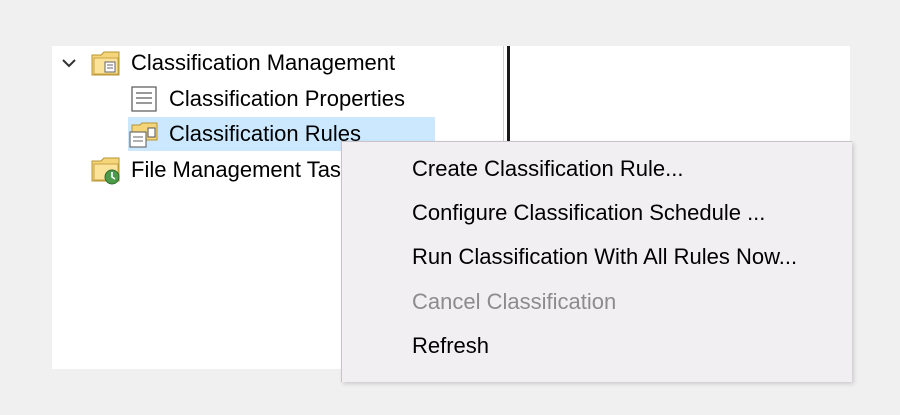 The height and width of the screenshot is (415, 900). I want to click on folder-task-icon, so click(106, 170).